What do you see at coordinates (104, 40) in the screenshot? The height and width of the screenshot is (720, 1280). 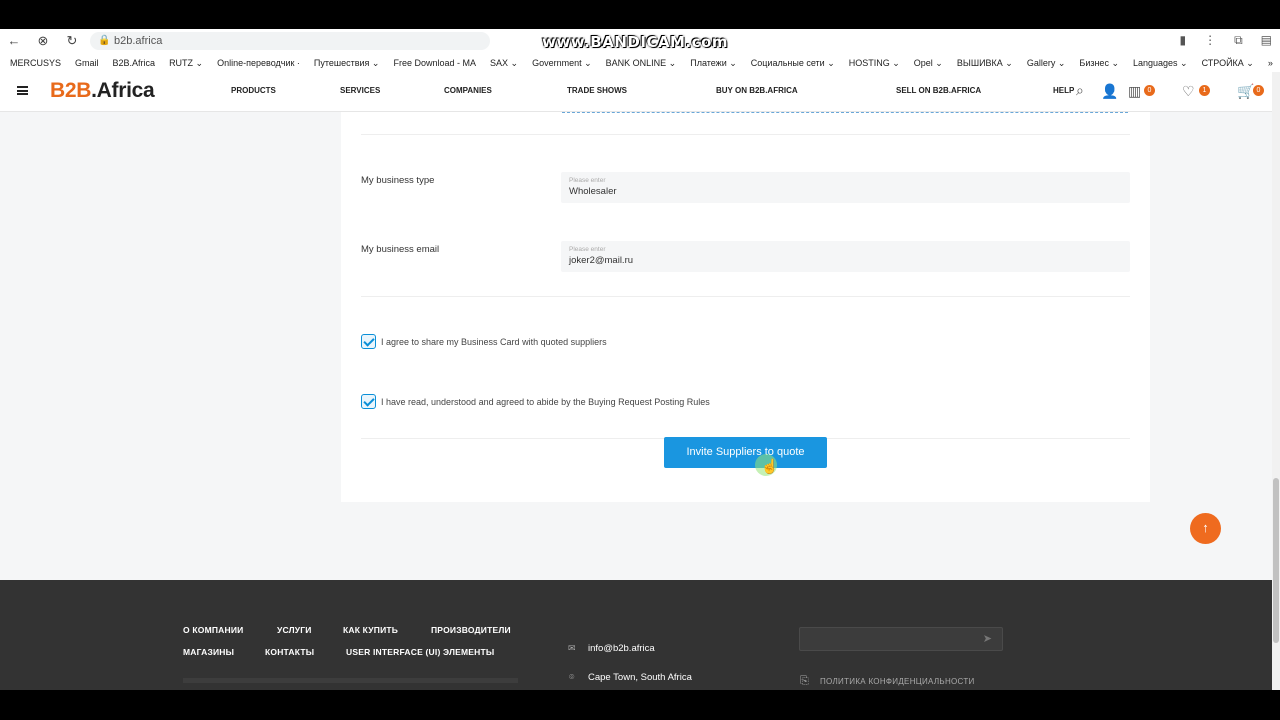 I see `lock-icon: 🔒` at bounding box center [104, 40].